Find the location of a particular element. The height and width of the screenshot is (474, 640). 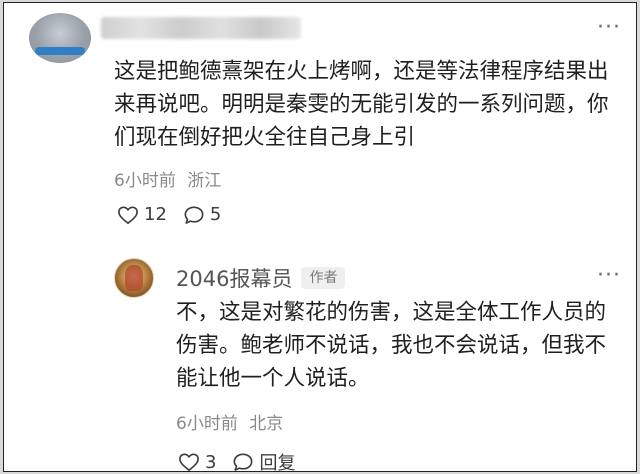

comment-time: 6小时前 is located at coordinates (145, 181).